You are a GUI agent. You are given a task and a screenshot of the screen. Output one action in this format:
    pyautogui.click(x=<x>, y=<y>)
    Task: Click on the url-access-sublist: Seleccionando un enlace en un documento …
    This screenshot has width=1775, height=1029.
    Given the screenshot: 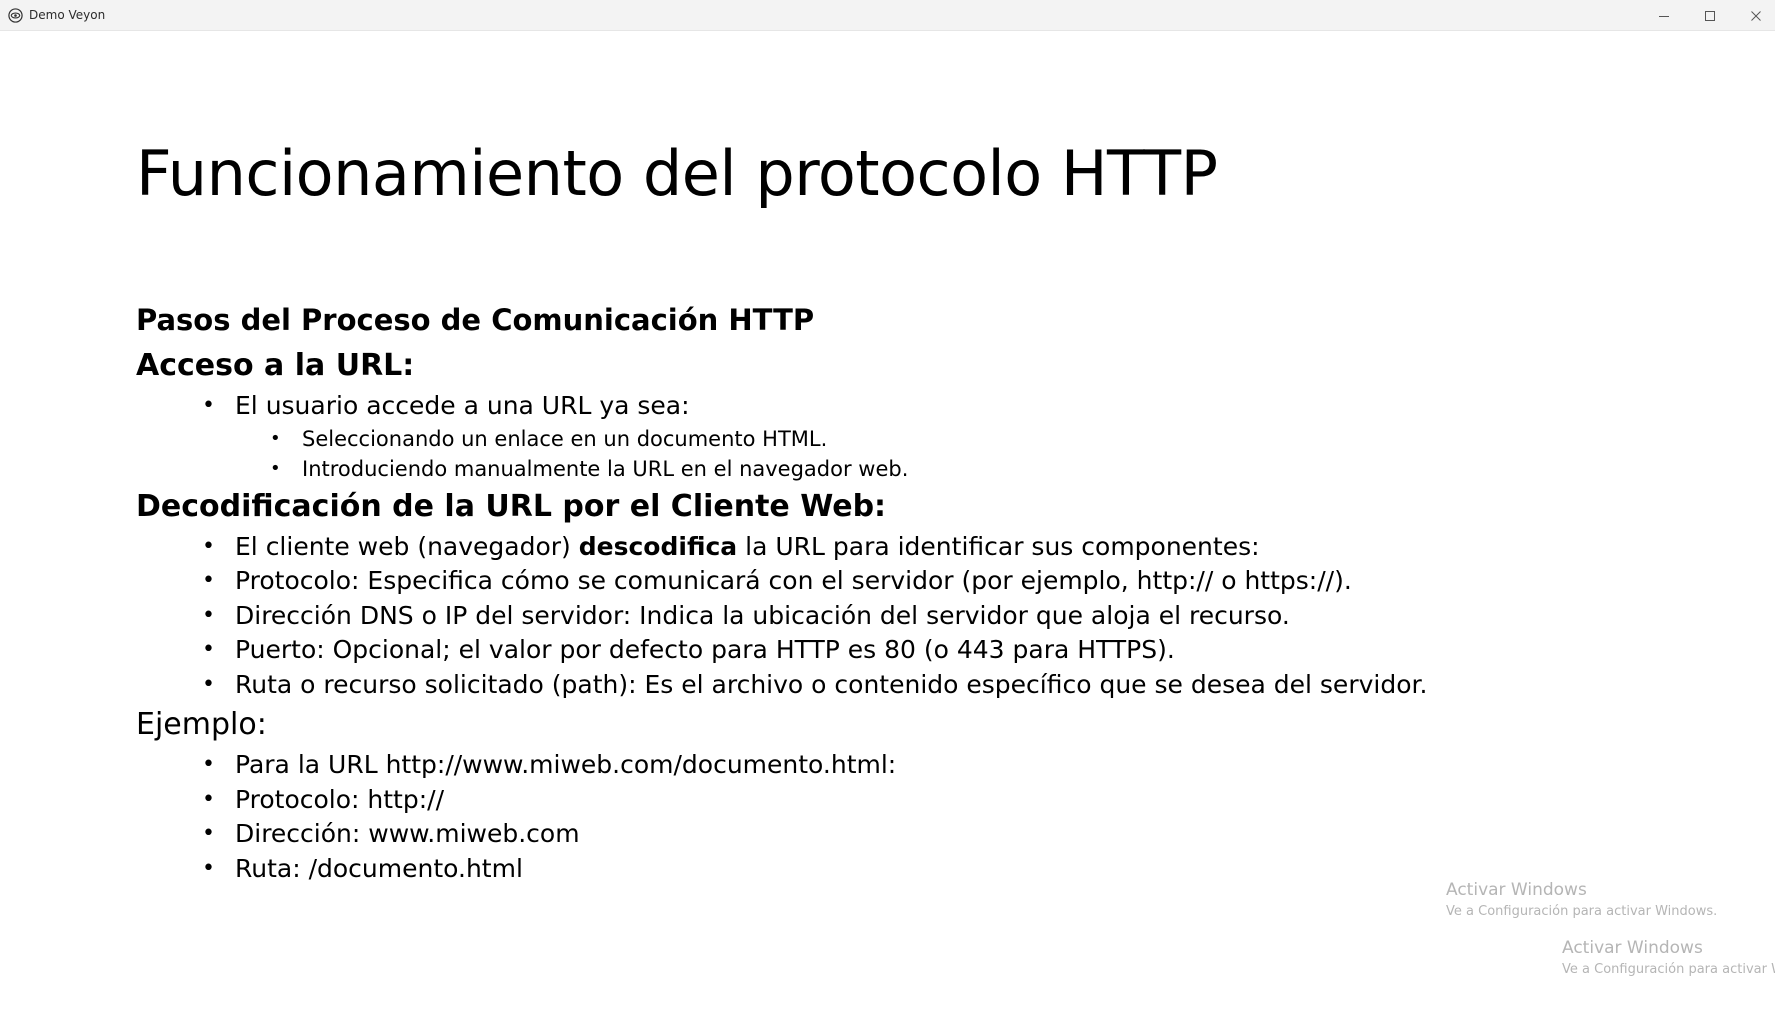 What is the action you would take?
    pyautogui.click(x=936, y=454)
    